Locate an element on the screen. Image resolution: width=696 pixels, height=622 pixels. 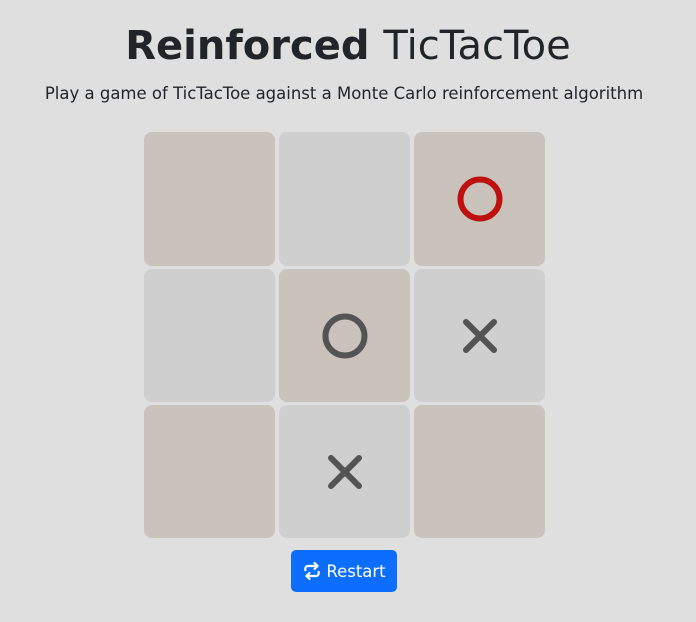
restart-button: Restart is located at coordinates (344, 571).